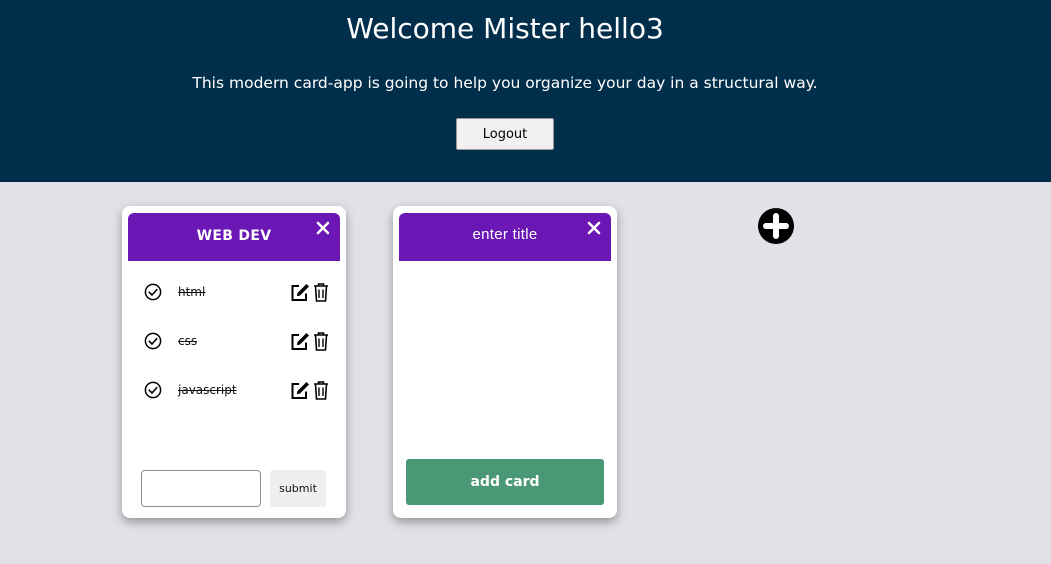 The height and width of the screenshot is (564, 1051). Describe the element at coordinates (298, 488) in the screenshot. I see `submit-button: submit` at that location.